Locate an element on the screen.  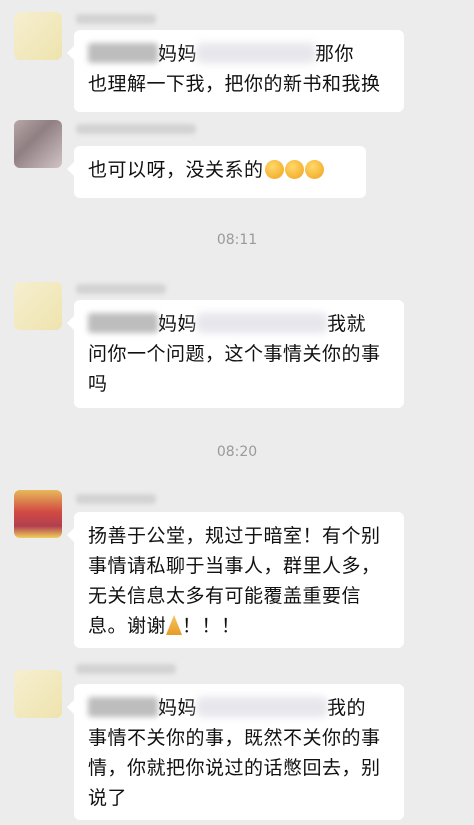
message-line: 妈妈 我的 is located at coordinates (239, 708).